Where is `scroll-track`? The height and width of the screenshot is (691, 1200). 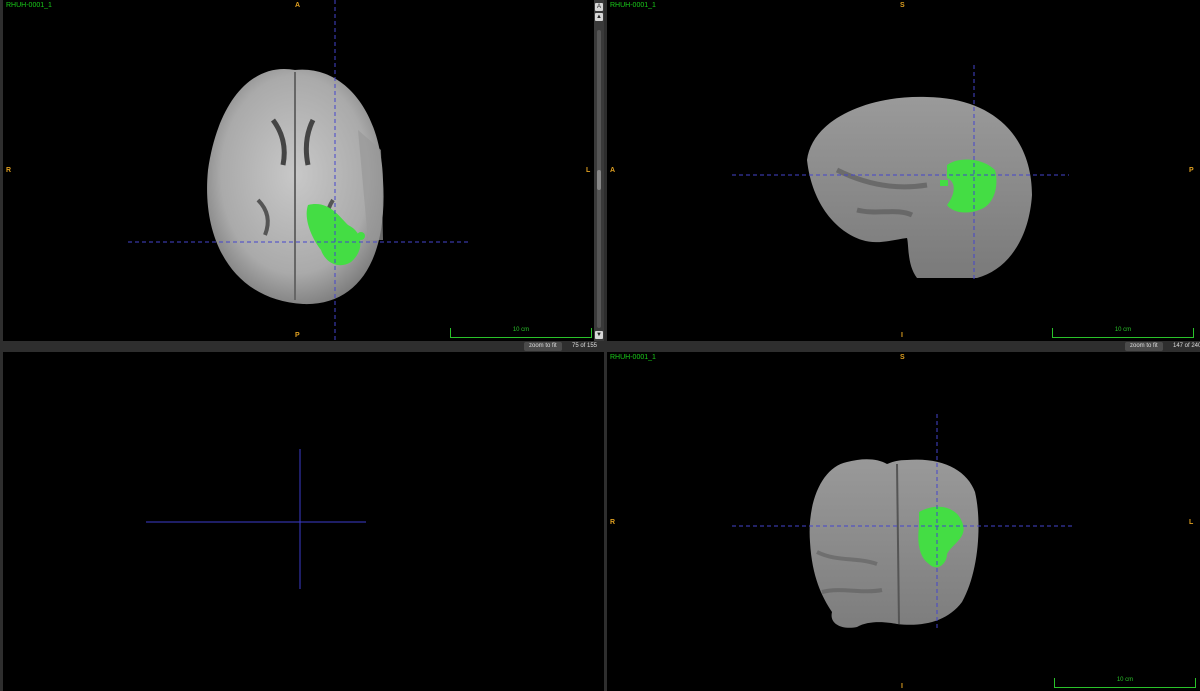 scroll-track is located at coordinates (599, 179).